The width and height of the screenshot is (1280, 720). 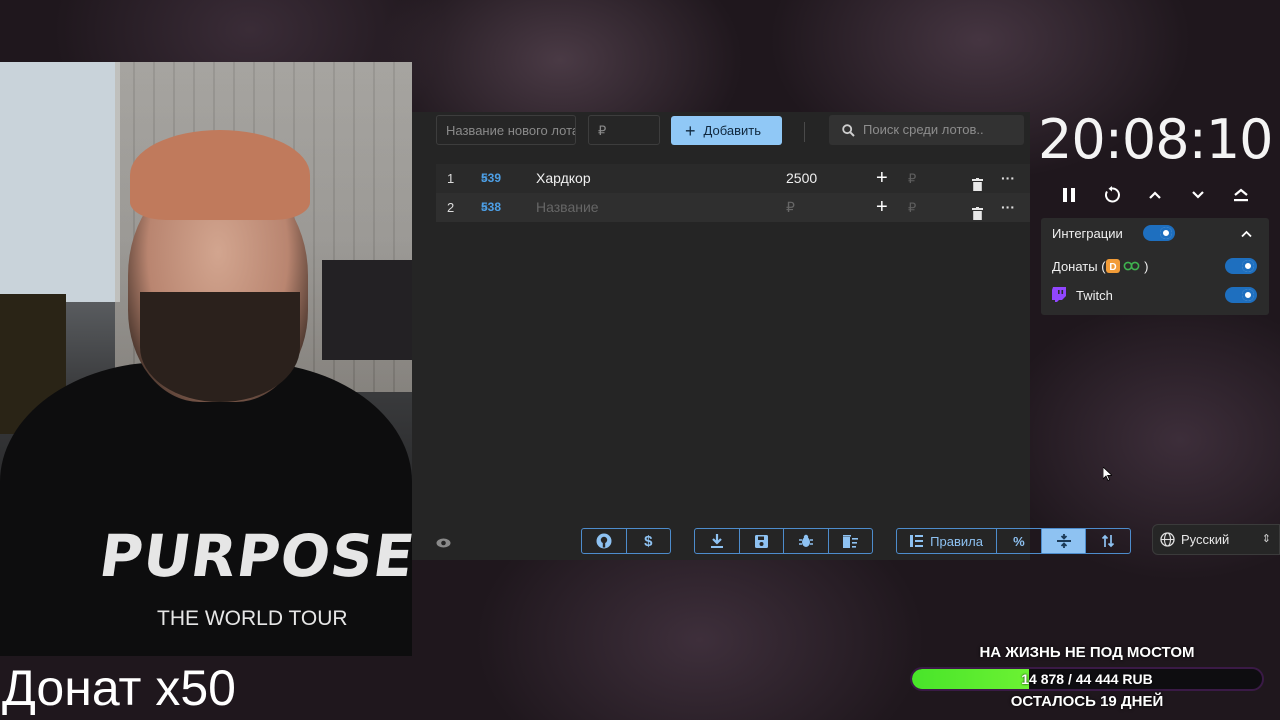 I want to click on shirt-print: PURPOSE, so click(x=253, y=556).